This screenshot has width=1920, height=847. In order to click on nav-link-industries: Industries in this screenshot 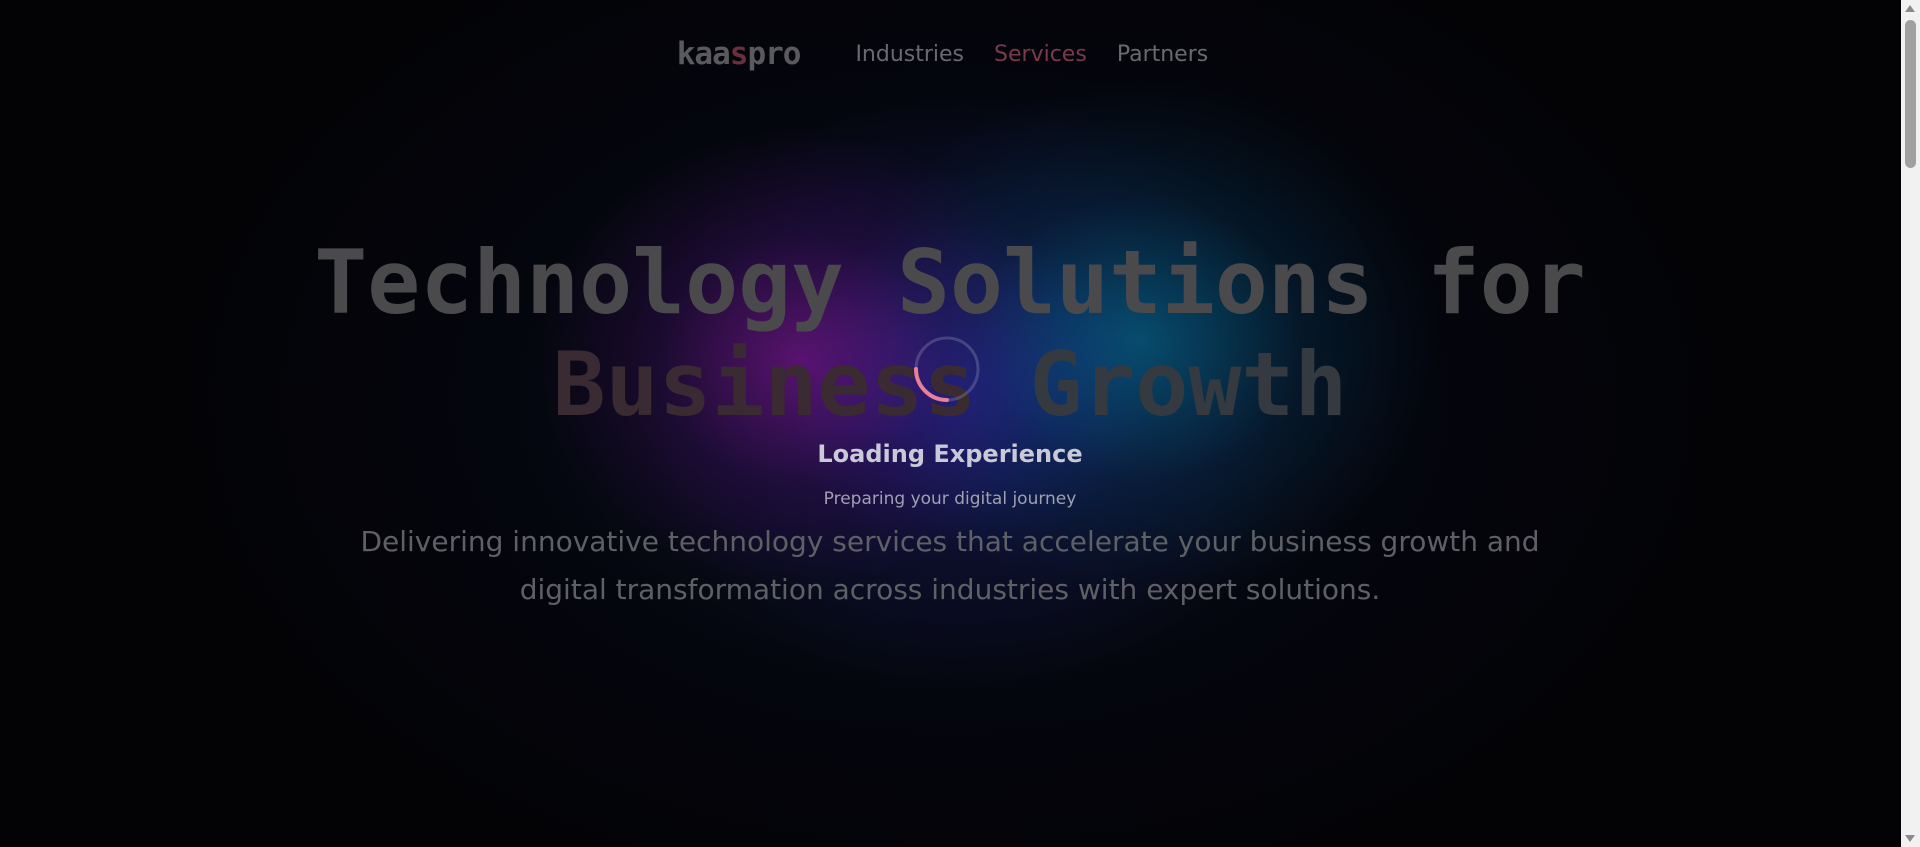, I will do `click(909, 54)`.